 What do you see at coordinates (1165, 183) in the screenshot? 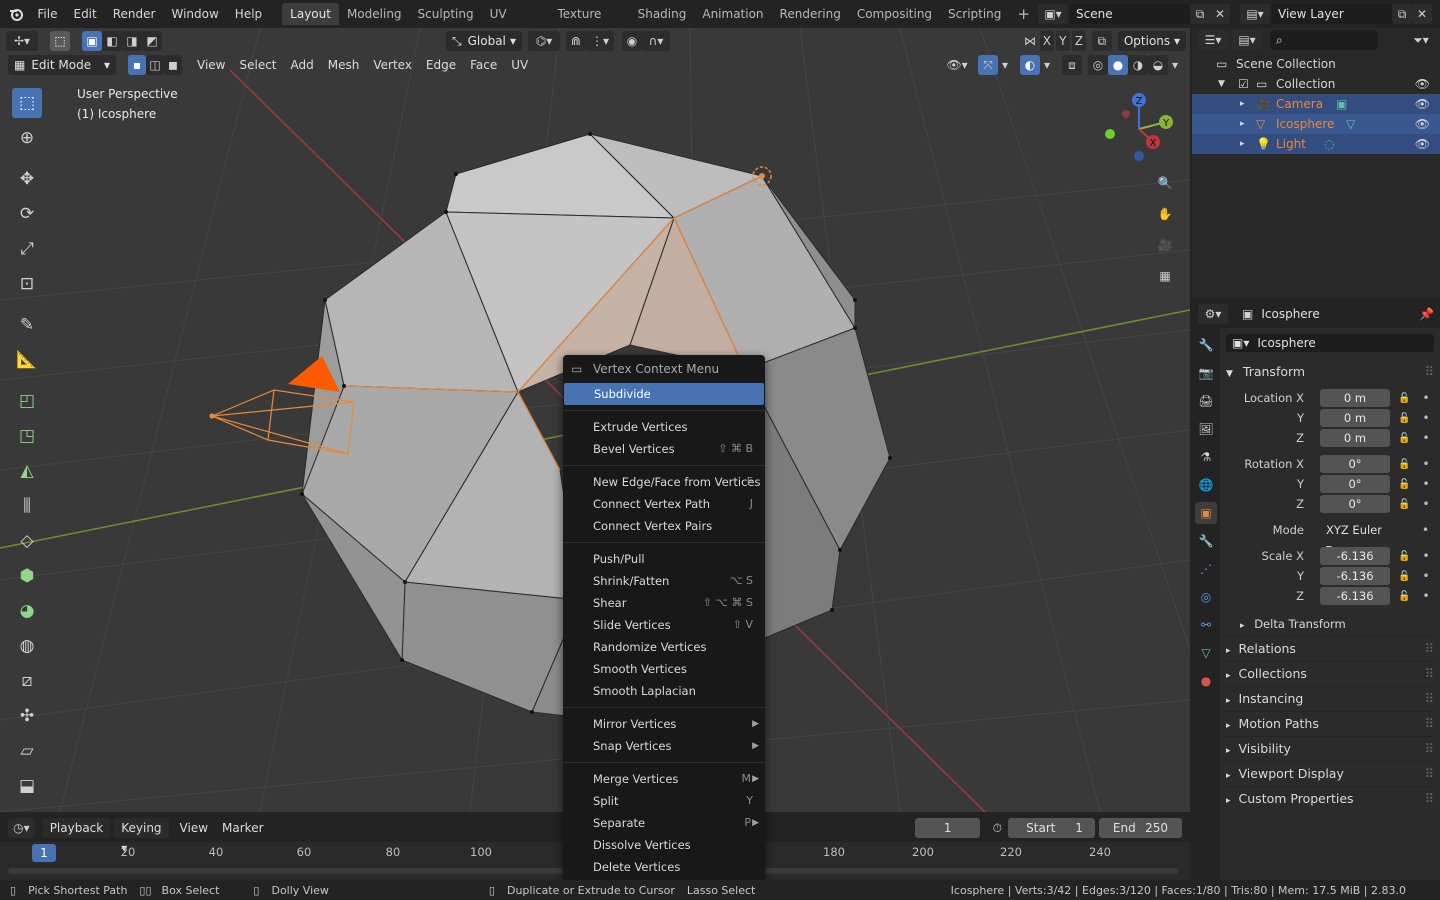
I see `zoom-icon: 🔍` at bounding box center [1165, 183].